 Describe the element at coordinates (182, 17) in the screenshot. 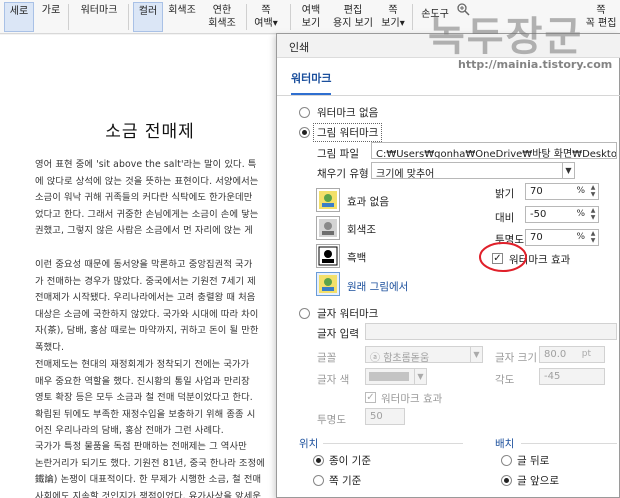

I see `grayscale-button: 회색조` at that location.